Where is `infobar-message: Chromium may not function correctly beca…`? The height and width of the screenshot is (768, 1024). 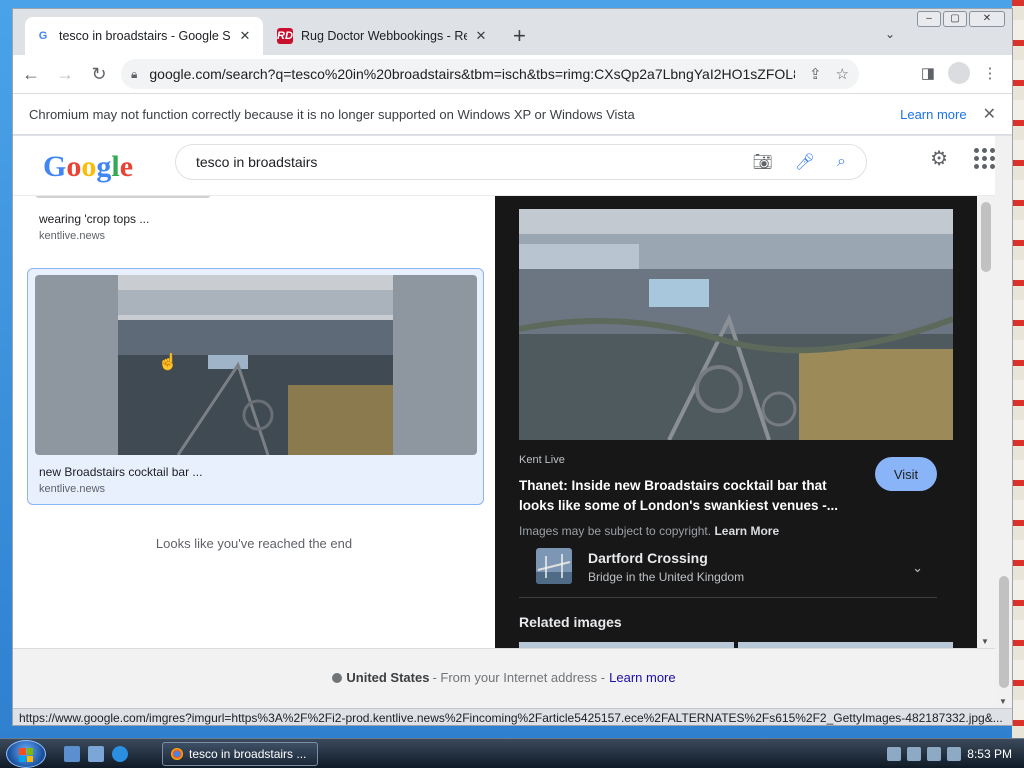 infobar-message: Chromium may not function correctly beca… is located at coordinates (332, 114).